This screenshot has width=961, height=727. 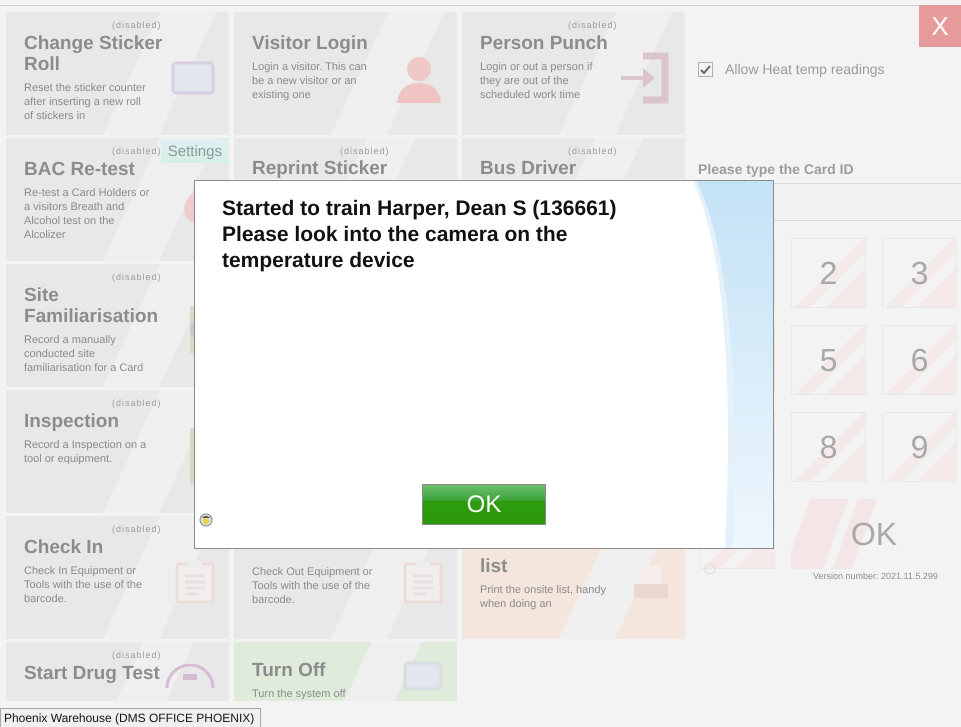 I want to click on tile: (disabled) Change Sticker Roll Reset the sticker counter after inserting a new roll of stickers in, so click(x=117, y=73).